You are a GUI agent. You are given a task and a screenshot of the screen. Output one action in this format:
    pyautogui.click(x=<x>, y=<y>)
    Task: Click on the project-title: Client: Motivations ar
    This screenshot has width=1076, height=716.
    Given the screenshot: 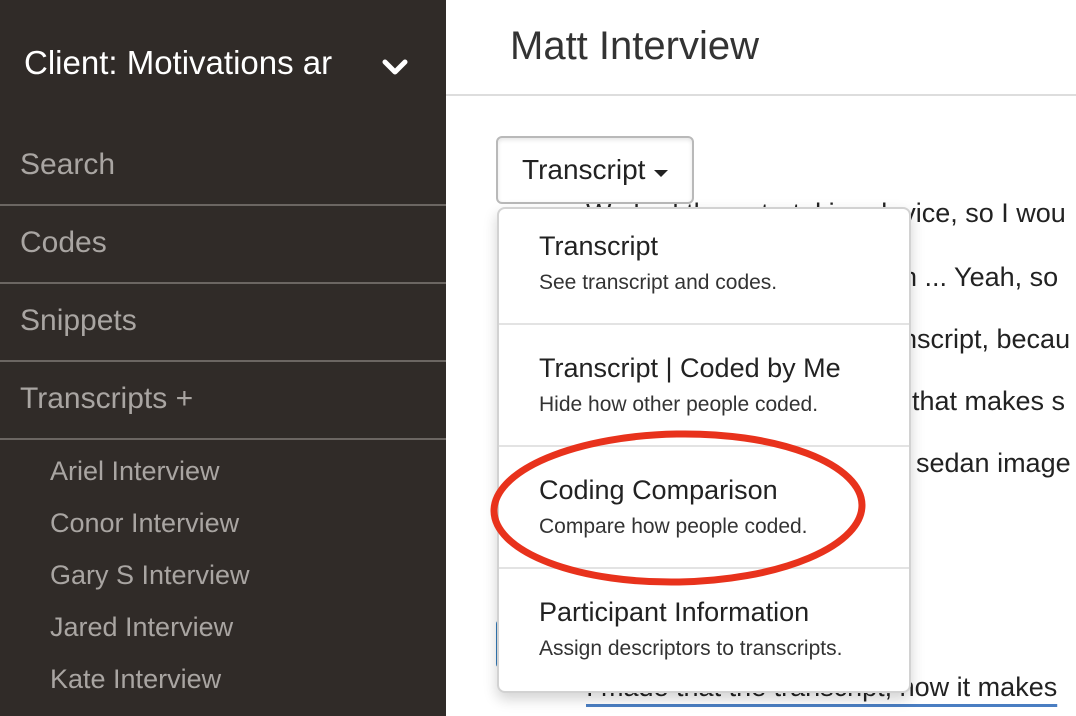 What is the action you would take?
    pyautogui.click(x=189, y=63)
    